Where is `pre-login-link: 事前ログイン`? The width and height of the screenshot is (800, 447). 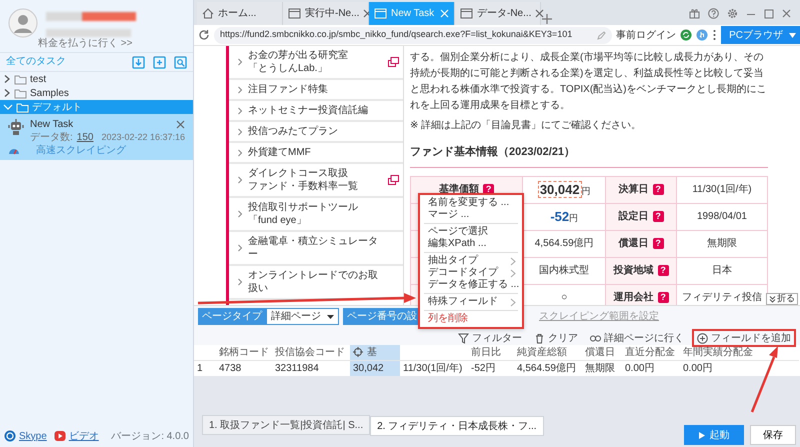
pre-login-link: 事前ログイン is located at coordinates (646, 35).